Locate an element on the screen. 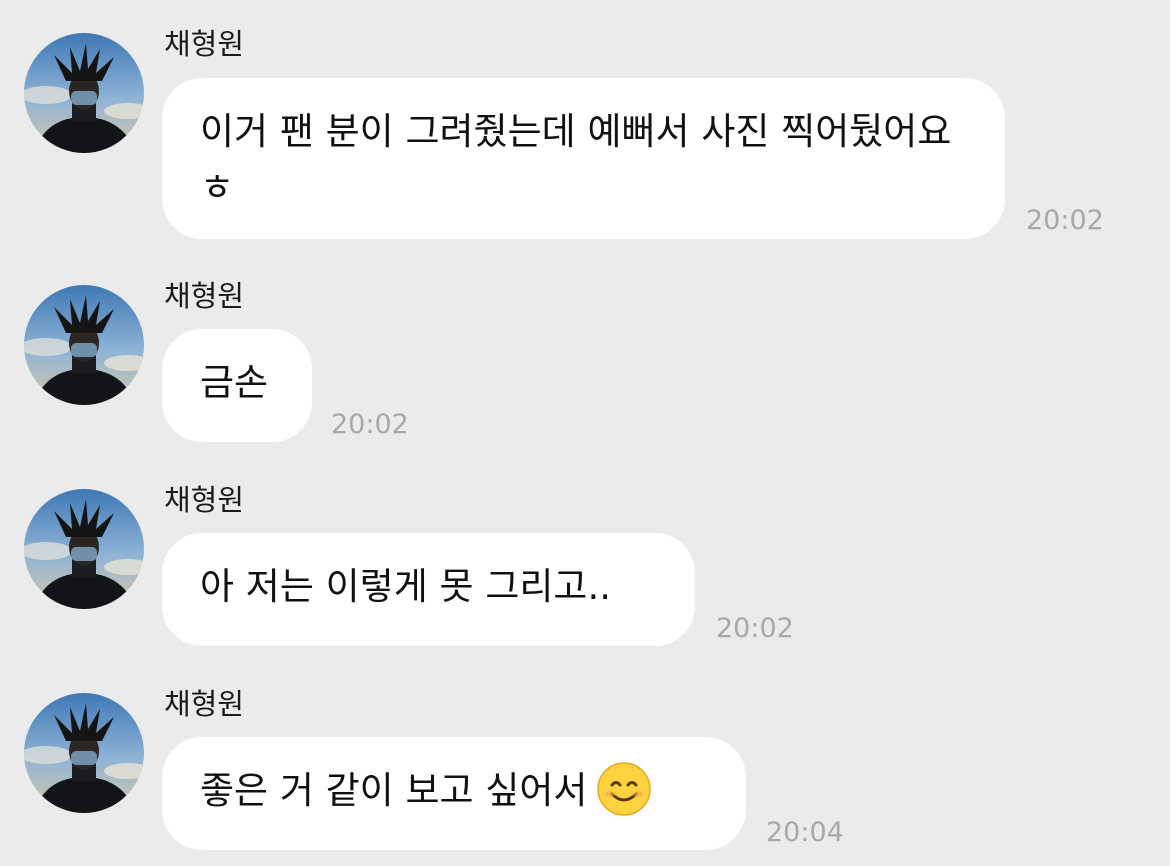  message-text: 좋은 거 같이 보고 싶어서 is located at coordinates (394, 790).